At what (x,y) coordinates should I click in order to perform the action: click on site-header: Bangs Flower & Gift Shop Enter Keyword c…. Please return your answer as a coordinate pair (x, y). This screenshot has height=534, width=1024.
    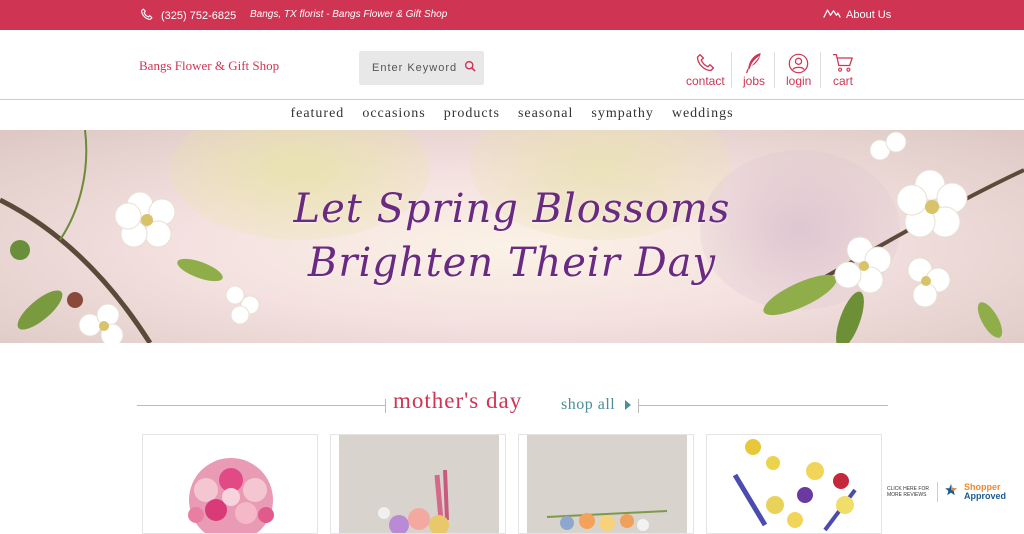
    Looking at the image, I should click on (512, 65).